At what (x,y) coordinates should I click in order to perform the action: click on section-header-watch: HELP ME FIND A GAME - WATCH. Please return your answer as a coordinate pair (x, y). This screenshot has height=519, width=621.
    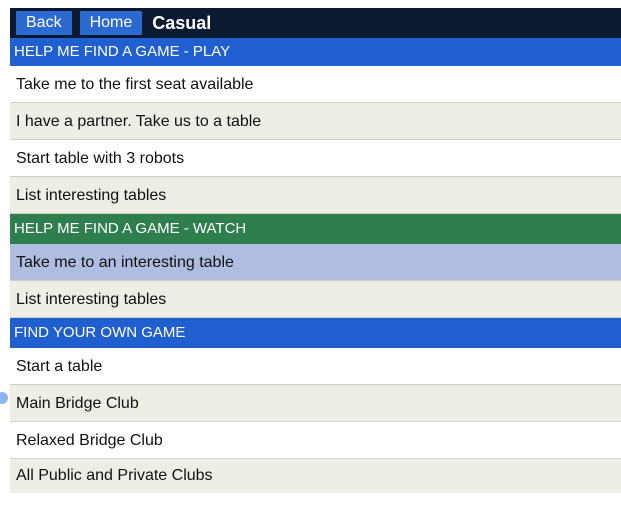
    Looking at the image, I should click on (315, 229).